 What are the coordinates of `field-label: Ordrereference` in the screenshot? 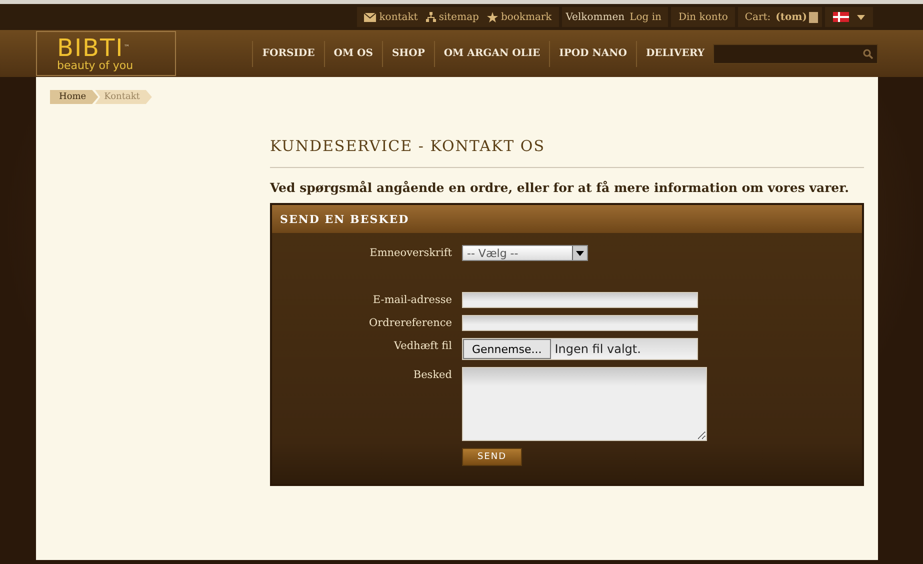 It's located at (410, 323).